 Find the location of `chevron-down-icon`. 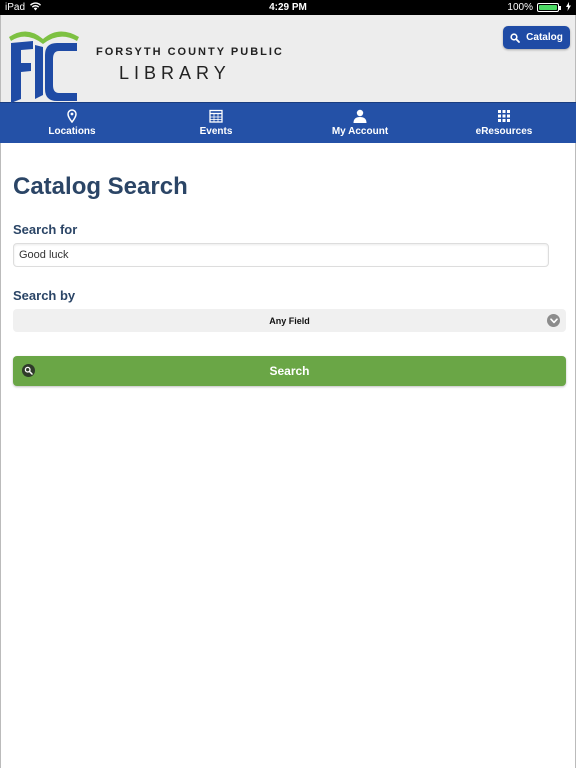

chevron-down-icon is located at coordinates (553, 320).